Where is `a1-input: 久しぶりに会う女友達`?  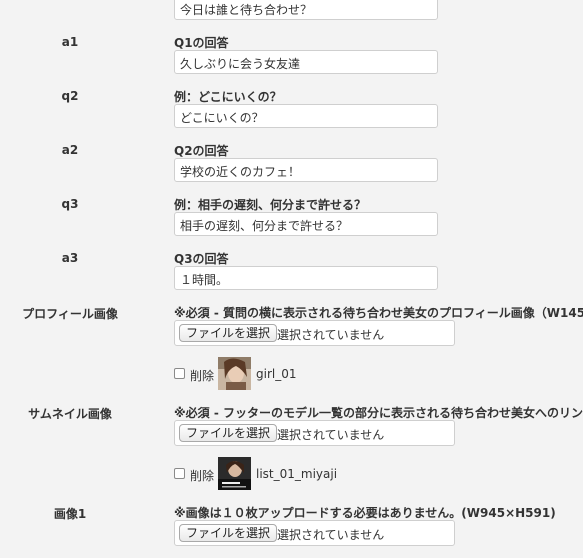 a1-input: 久しぶりに会う女友達 is located at coordinates (306, 62).